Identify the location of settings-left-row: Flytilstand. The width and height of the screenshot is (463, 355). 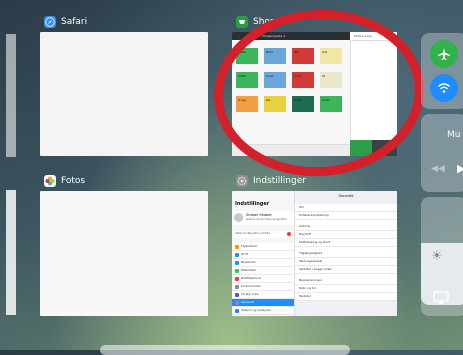
(263, 247).